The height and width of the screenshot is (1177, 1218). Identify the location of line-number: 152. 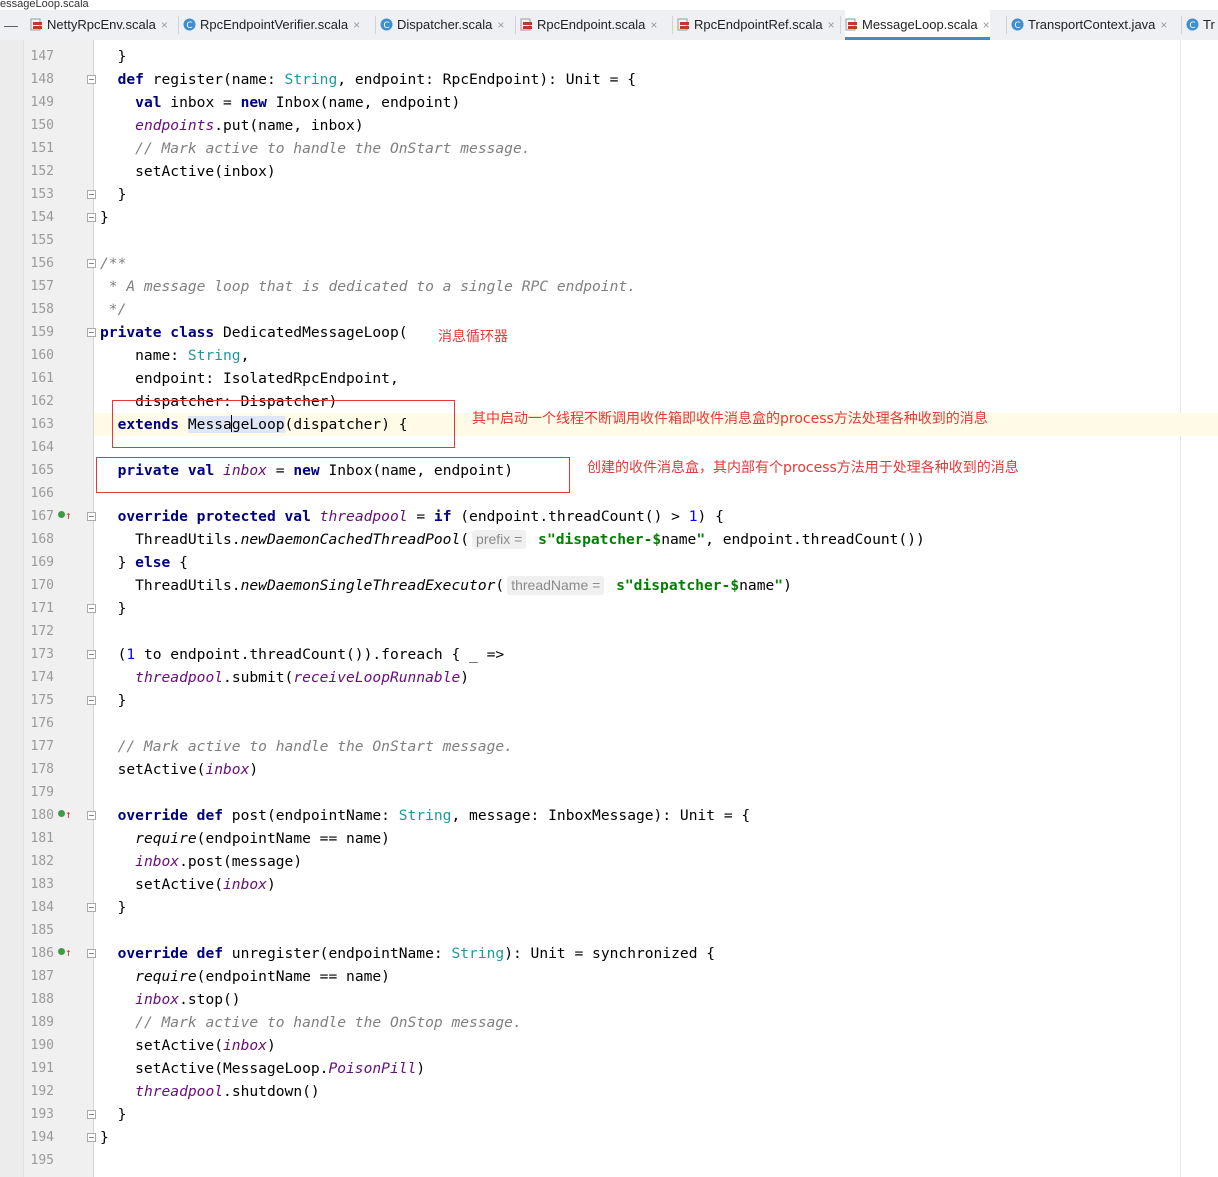
(42, 171).